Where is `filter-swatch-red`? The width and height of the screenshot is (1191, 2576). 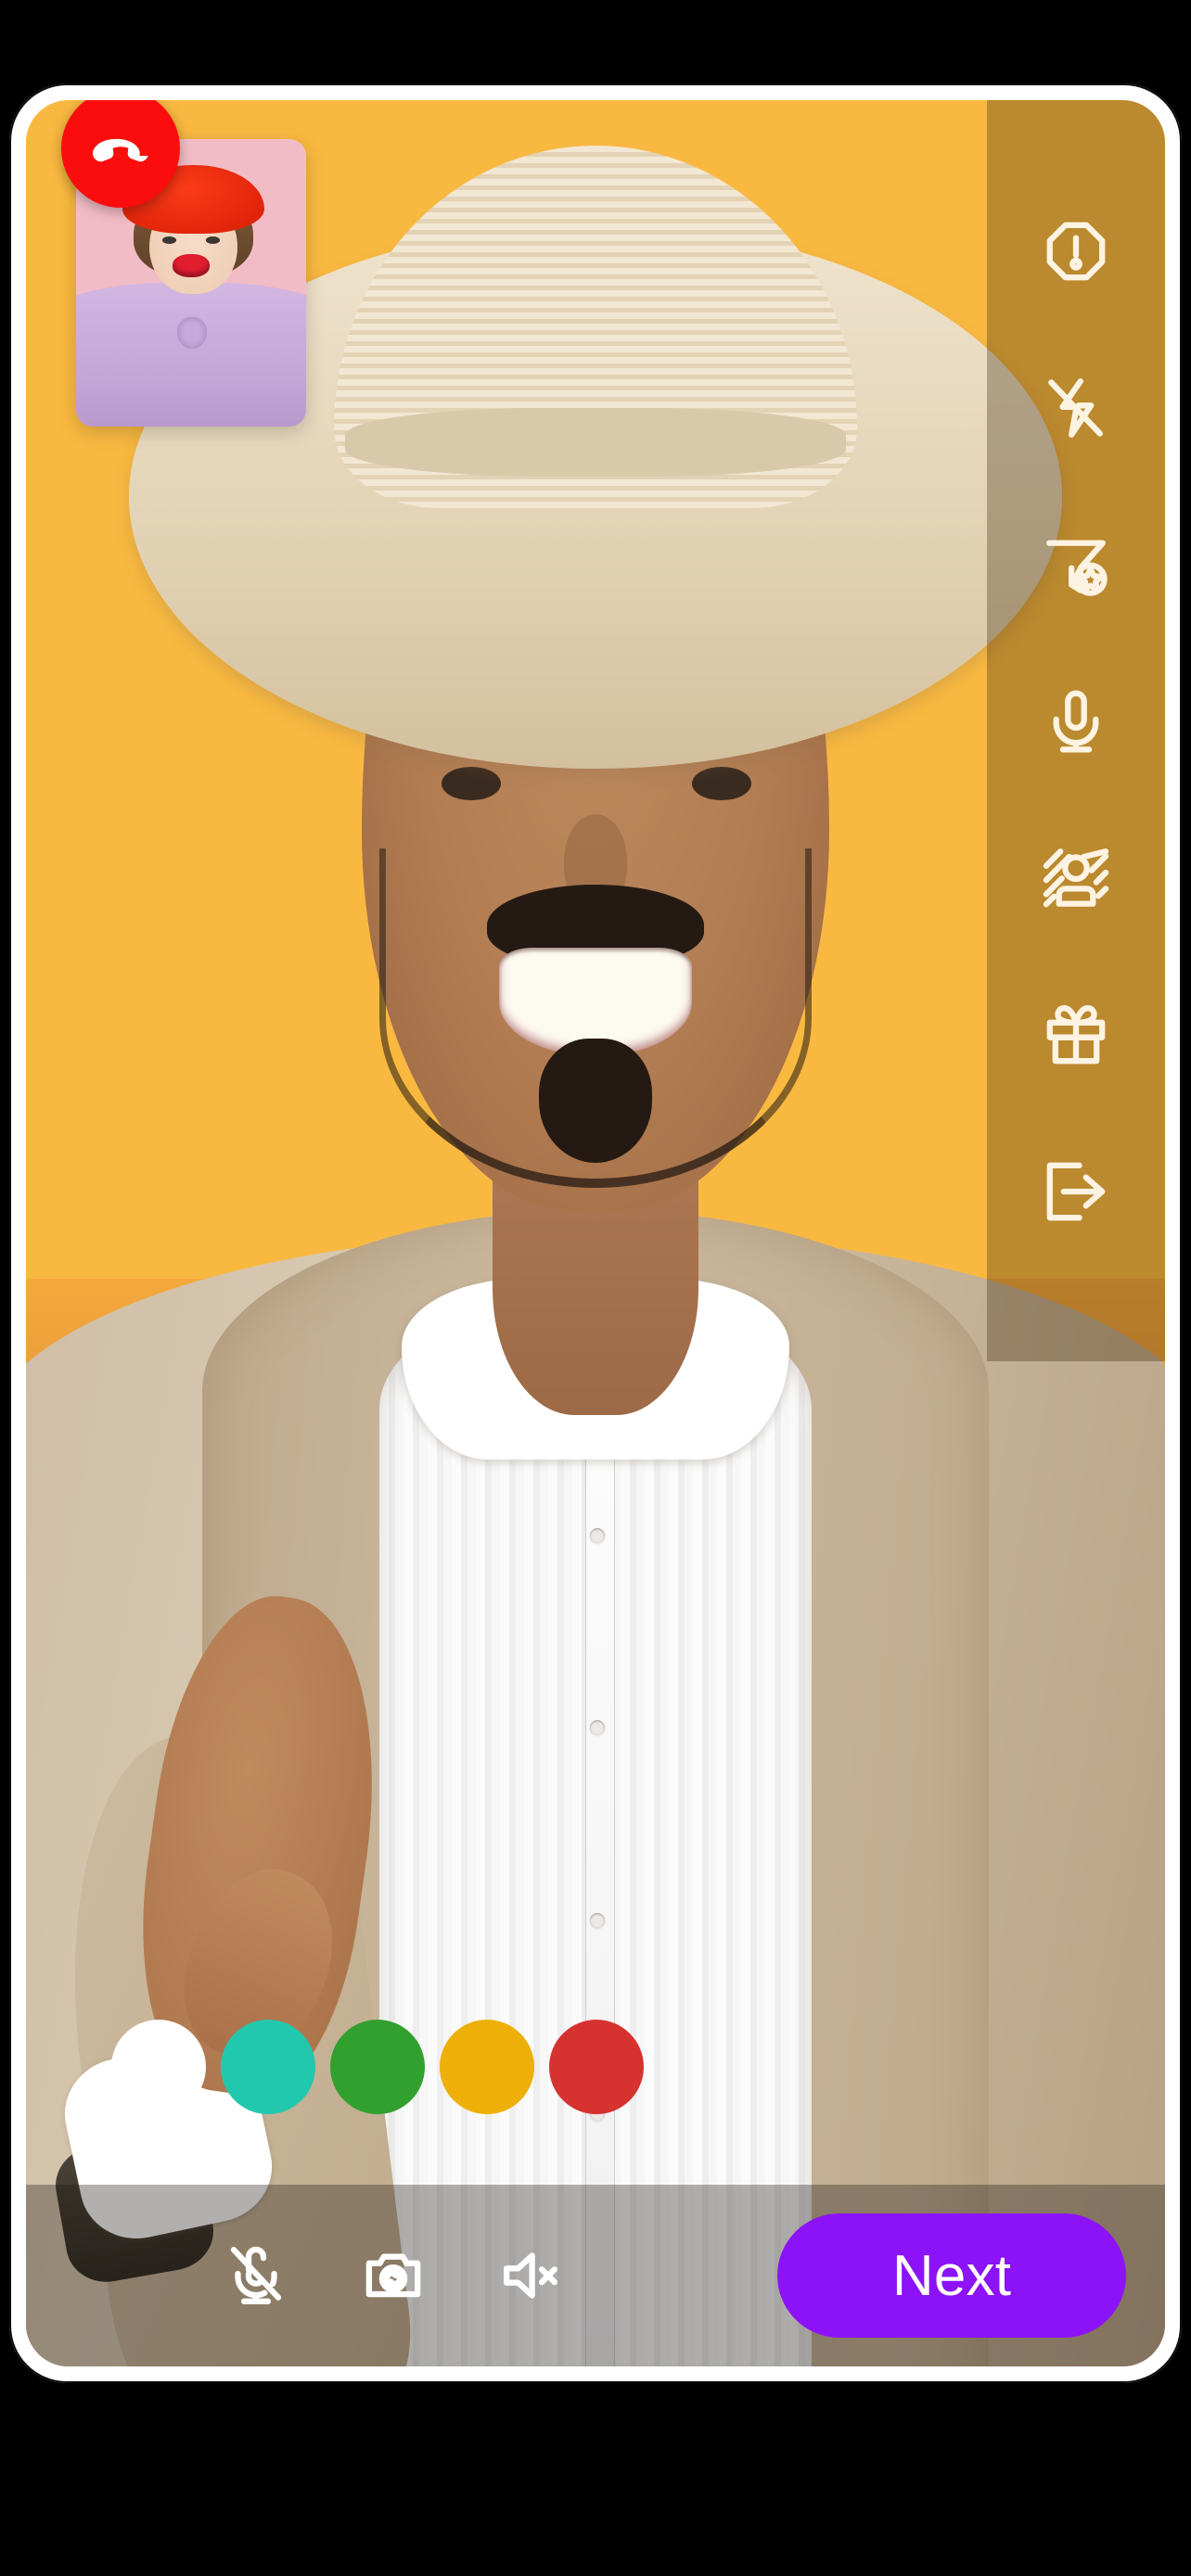
filter-swatch-red is located at coordinates (597, 2067).